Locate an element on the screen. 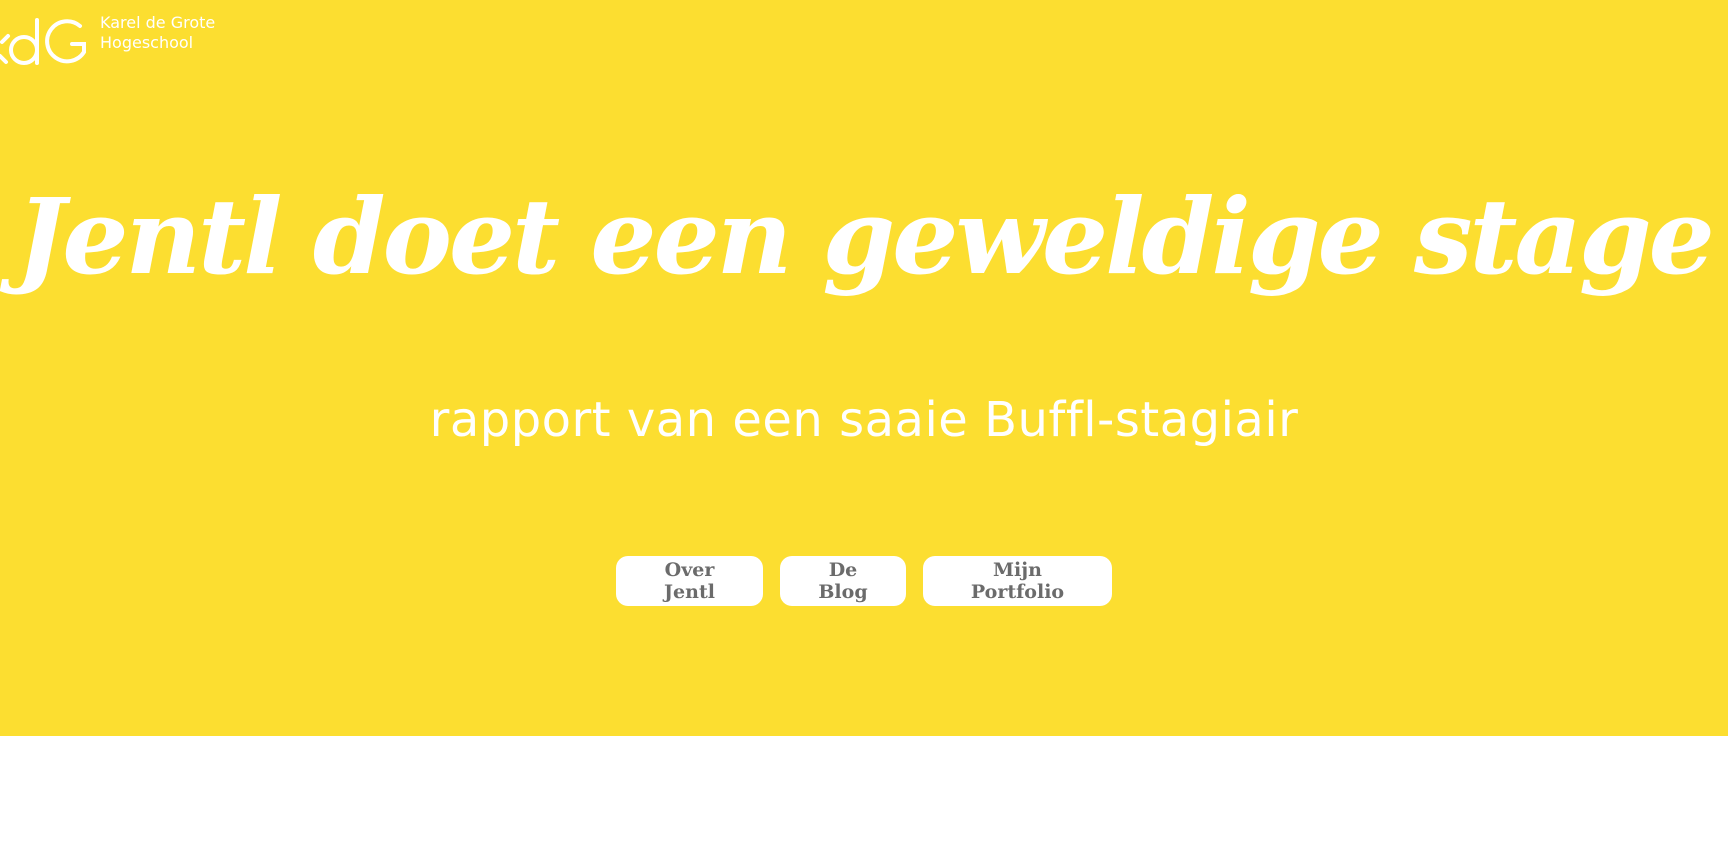 The height and width of the screenshot is (859, 1728). mijn-portfolio-button: Mijn Portfolio is located at coordinates (1017, 581).